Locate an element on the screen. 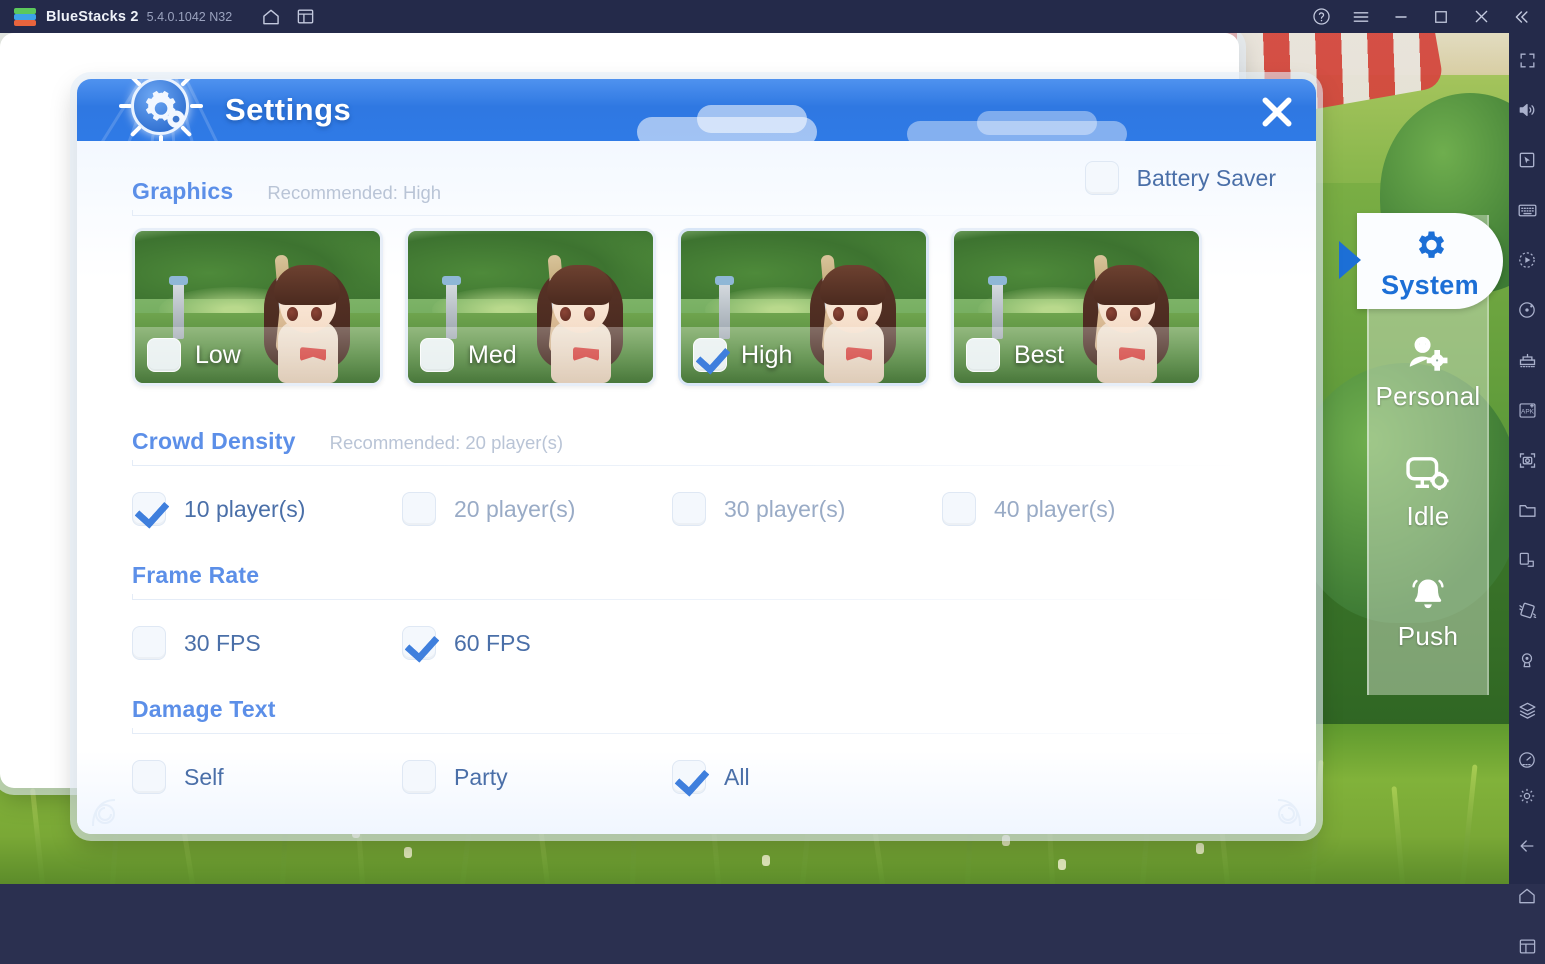 This screenshot has height=964, width=1545. damage-text-option-all: All is located at coordinates (807, 777).